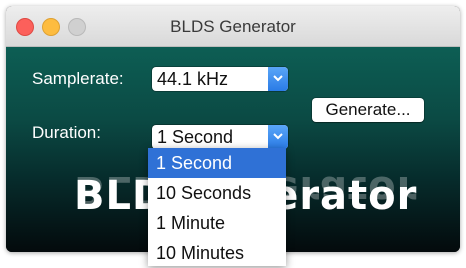 The height and width of the screenshot is (268, 466). I want to click on duration-popup: 1 Second, so click(220, 137).